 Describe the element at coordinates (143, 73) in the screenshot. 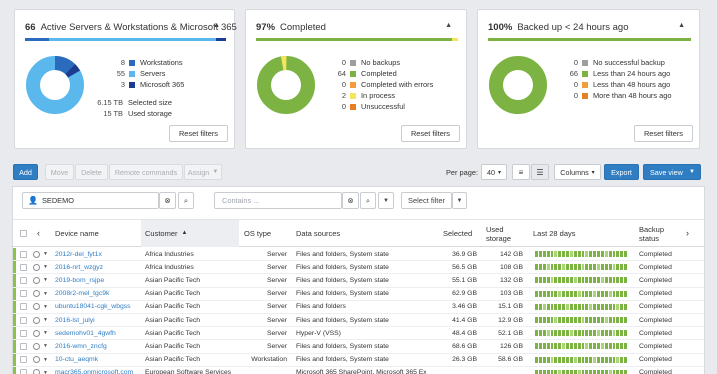

I see `legend-item: 55 Servers` at that location.